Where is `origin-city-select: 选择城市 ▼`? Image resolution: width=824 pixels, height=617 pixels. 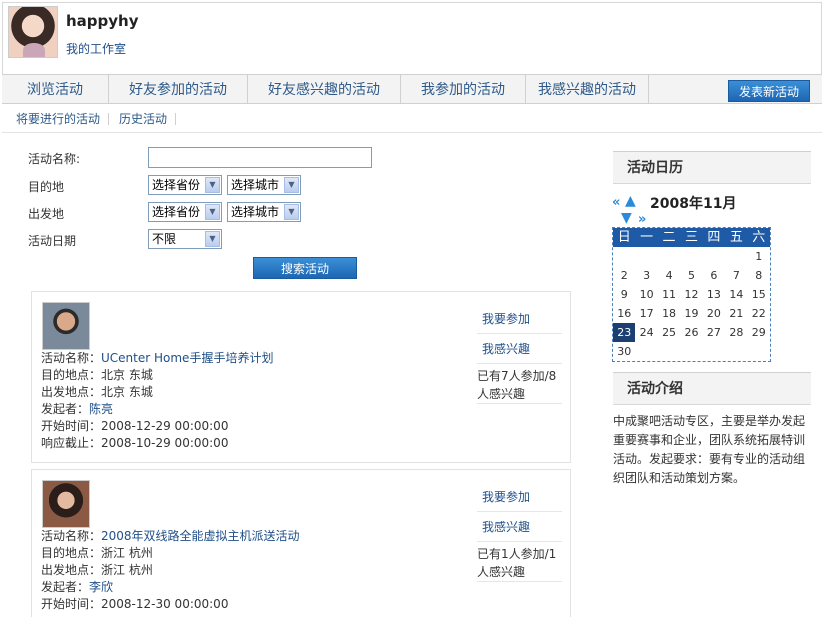
origin-city-select: 选择城市 ▼ is located at coordinates (264, 212).